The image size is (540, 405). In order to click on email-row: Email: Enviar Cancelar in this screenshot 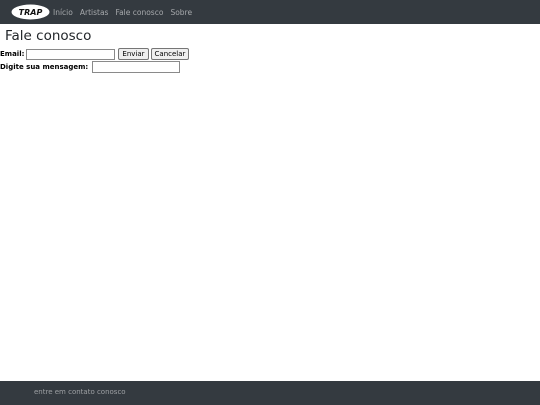, I will do `click(95, 54)`.